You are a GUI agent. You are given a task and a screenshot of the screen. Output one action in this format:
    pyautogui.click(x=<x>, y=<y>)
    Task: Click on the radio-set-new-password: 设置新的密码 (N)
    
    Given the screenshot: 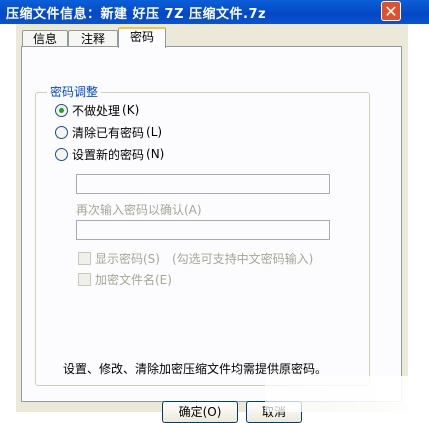 What is the action you would take?
    pyautogui.click(x=109, y=154)
    